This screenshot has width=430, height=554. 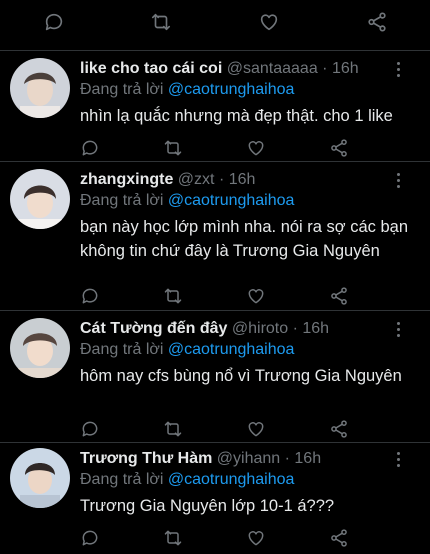 I want to click on tweet-header: zhangxingte @zxt · 16h, so click(x=235, y=182).